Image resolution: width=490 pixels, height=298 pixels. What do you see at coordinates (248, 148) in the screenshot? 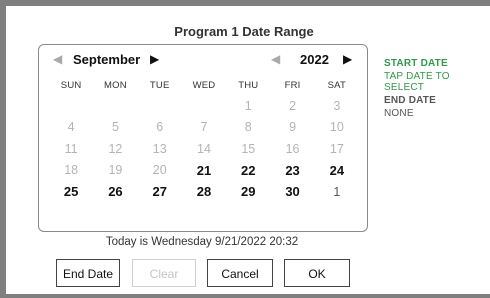
I see `calendar-day: 15` at bounding box center [248, 148].